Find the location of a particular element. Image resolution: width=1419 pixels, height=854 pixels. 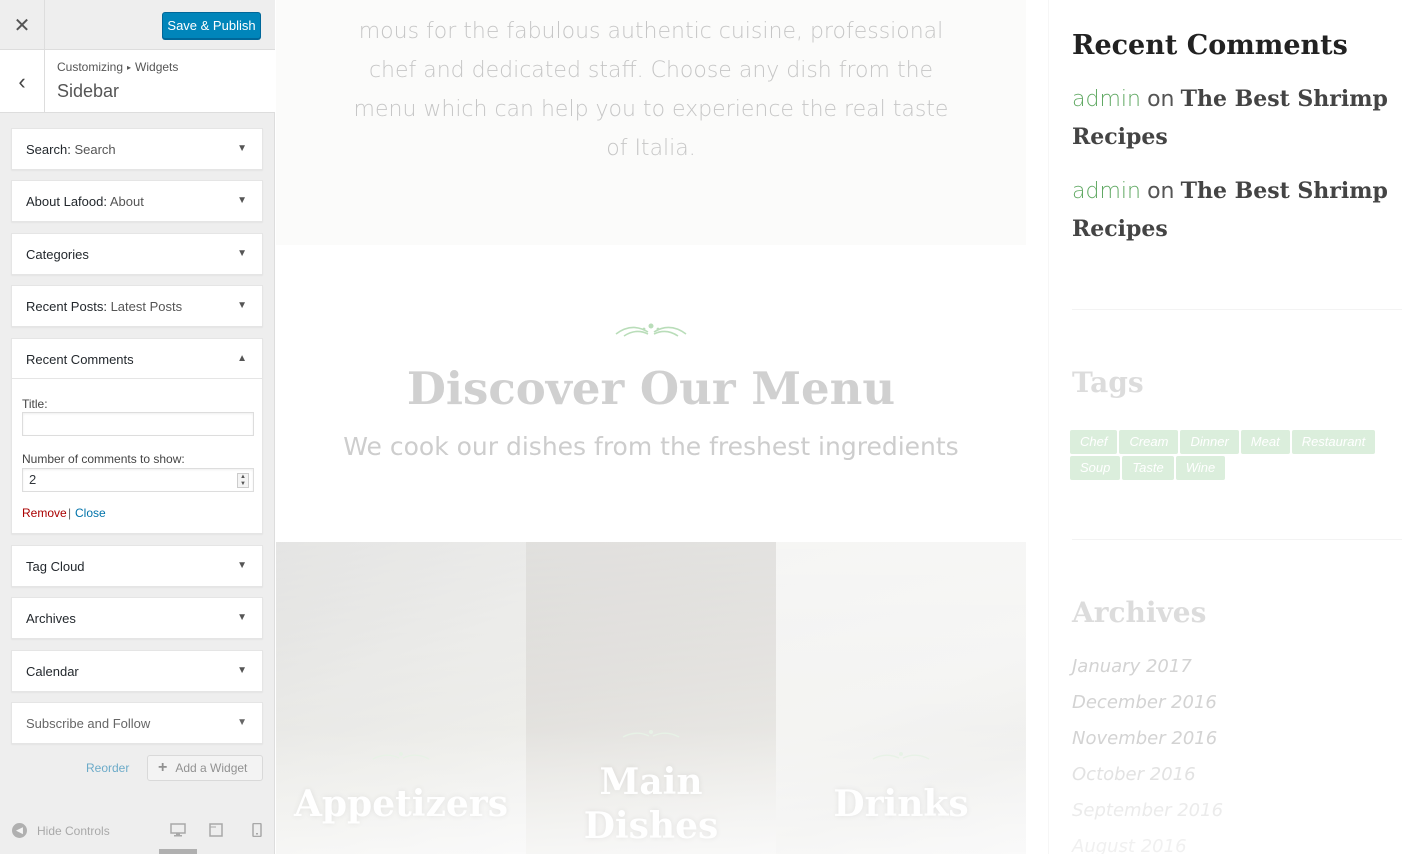

tag-link: Meat is located at coordinates (1265, 442).